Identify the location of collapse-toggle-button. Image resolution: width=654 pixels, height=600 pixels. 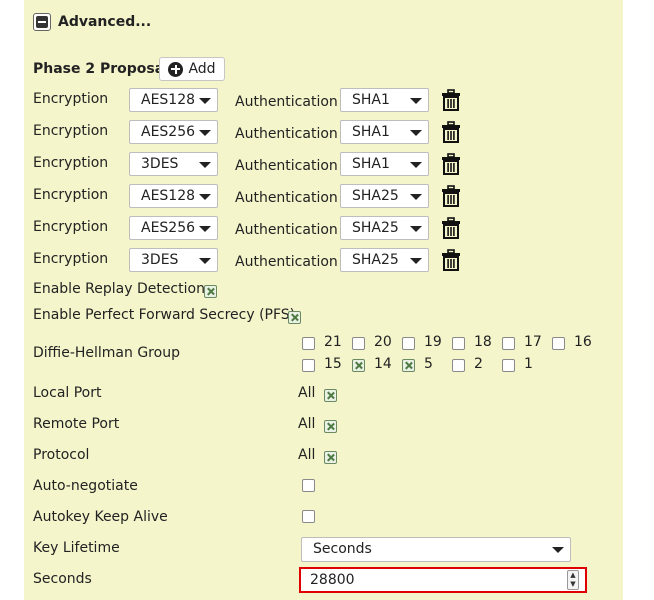
(42, 22).